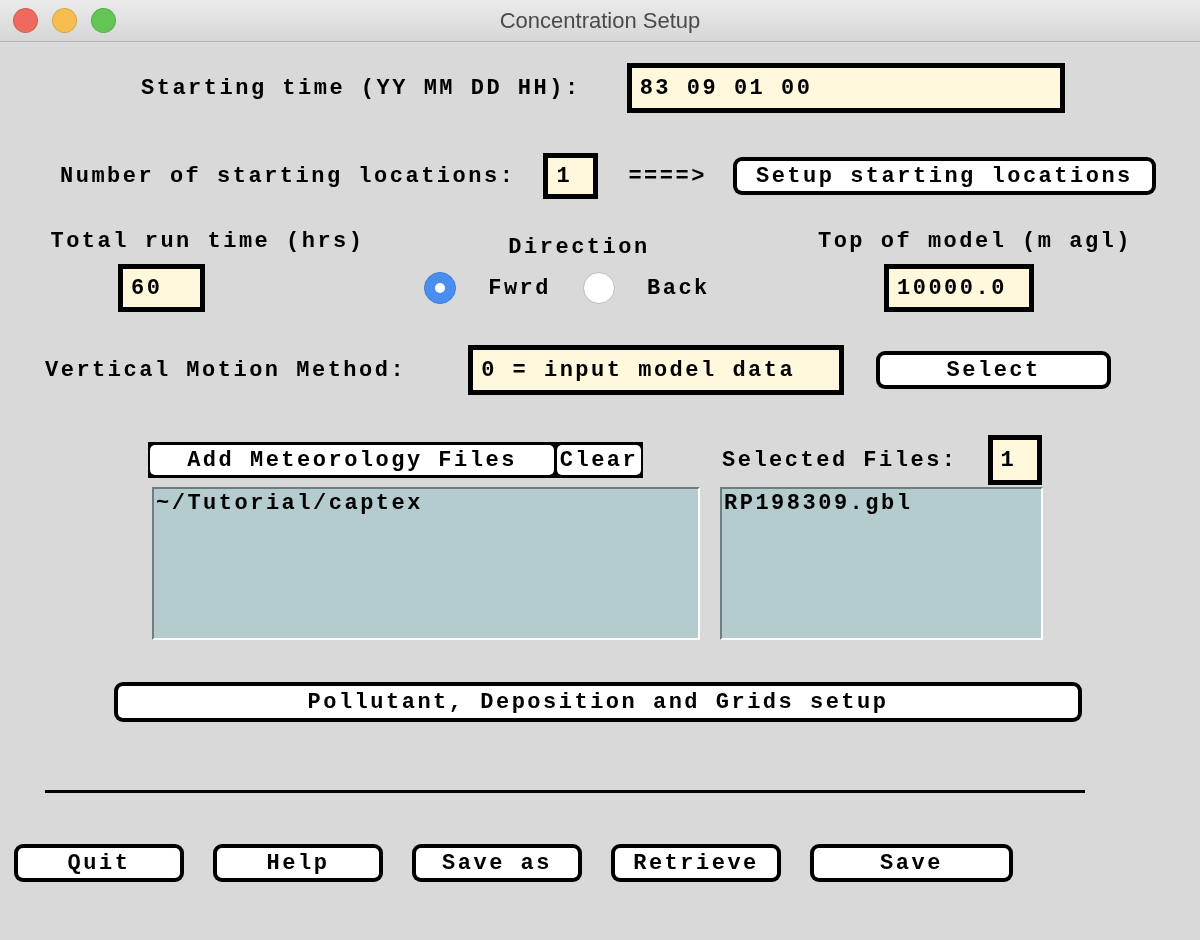 This screenshot has height=940, width=1200. I want to click on field-label: Selected Files:, so click(840, 460).